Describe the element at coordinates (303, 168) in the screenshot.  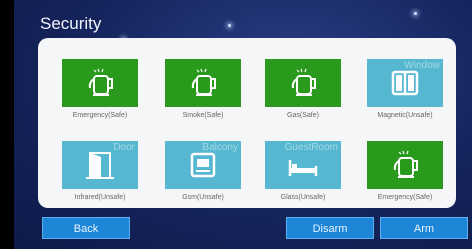
I see `bed-icon` at that location.